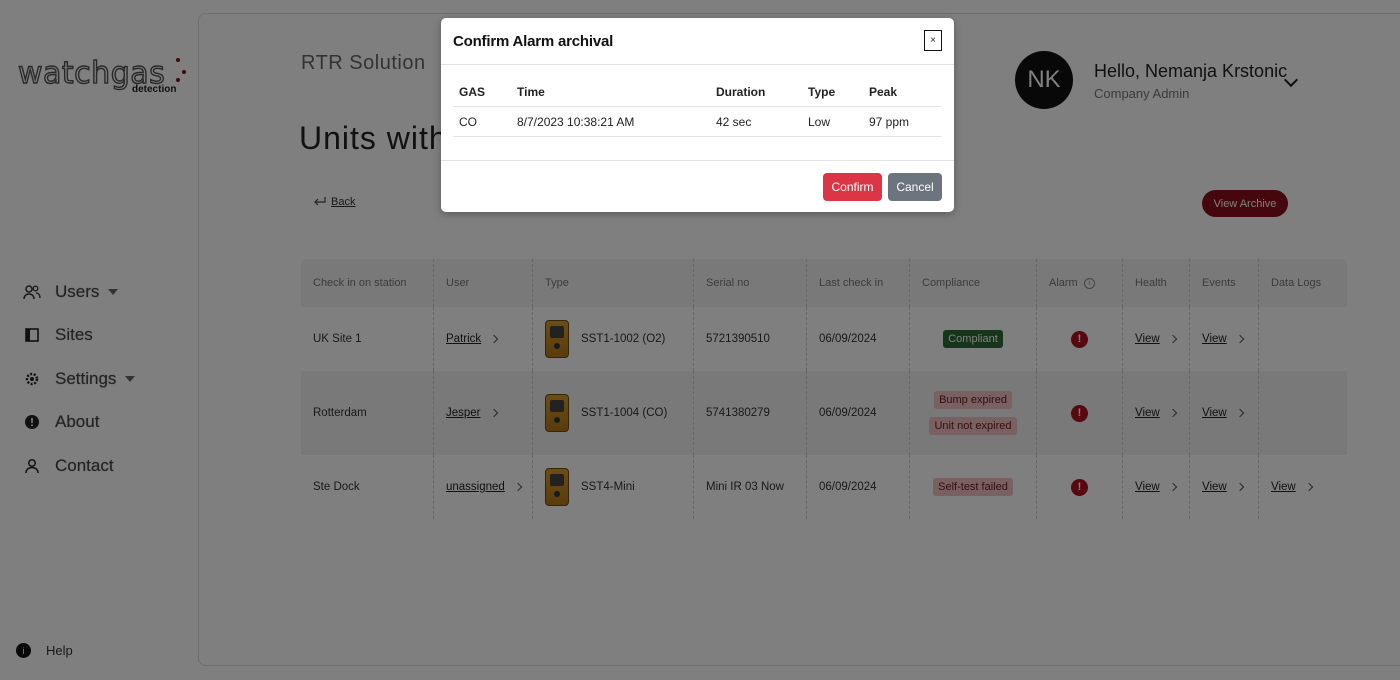  I want to click on time-cell: 8/7/2023 10:38:21 AM, so click(576, 121).